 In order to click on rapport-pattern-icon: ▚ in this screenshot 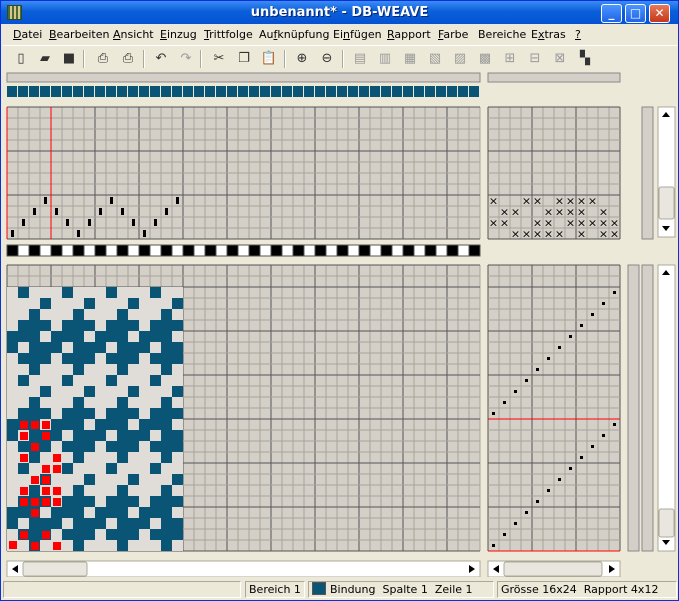, I will do `click(585, 59)`.